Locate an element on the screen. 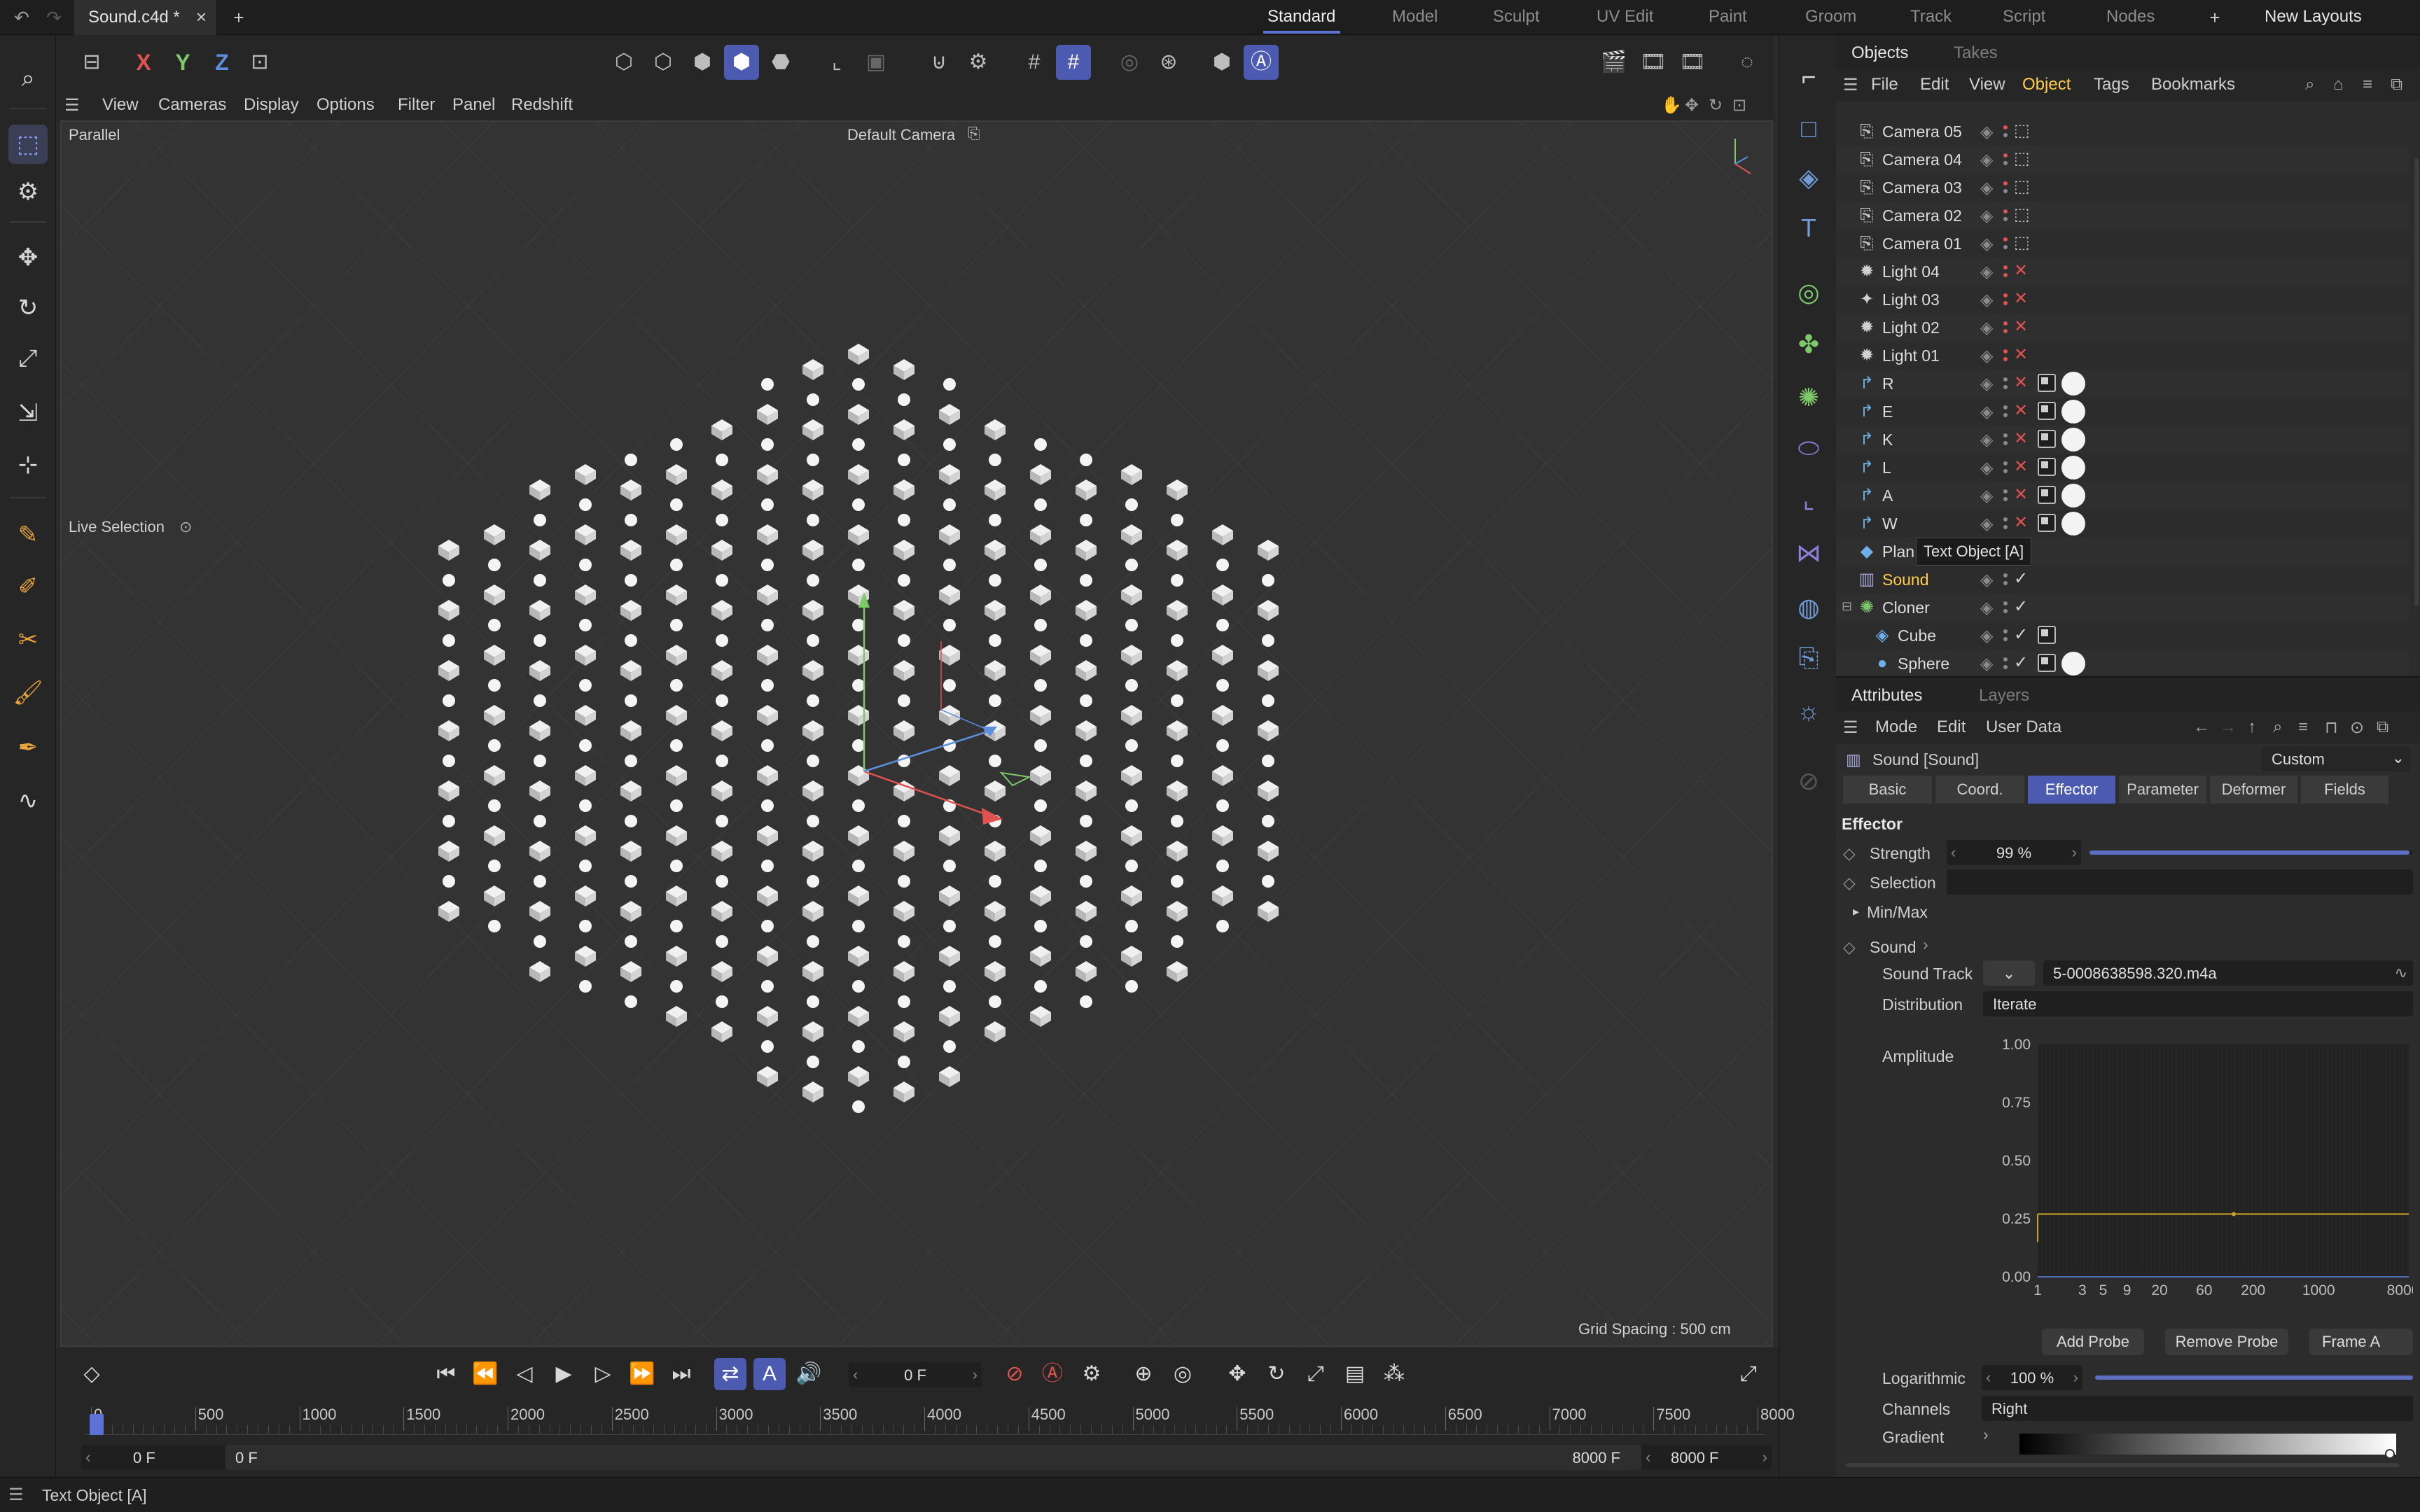 This screenshot has height=1512, width=2420. polygons-mode-icon: ⬢ is located at coordinates (702, 62).